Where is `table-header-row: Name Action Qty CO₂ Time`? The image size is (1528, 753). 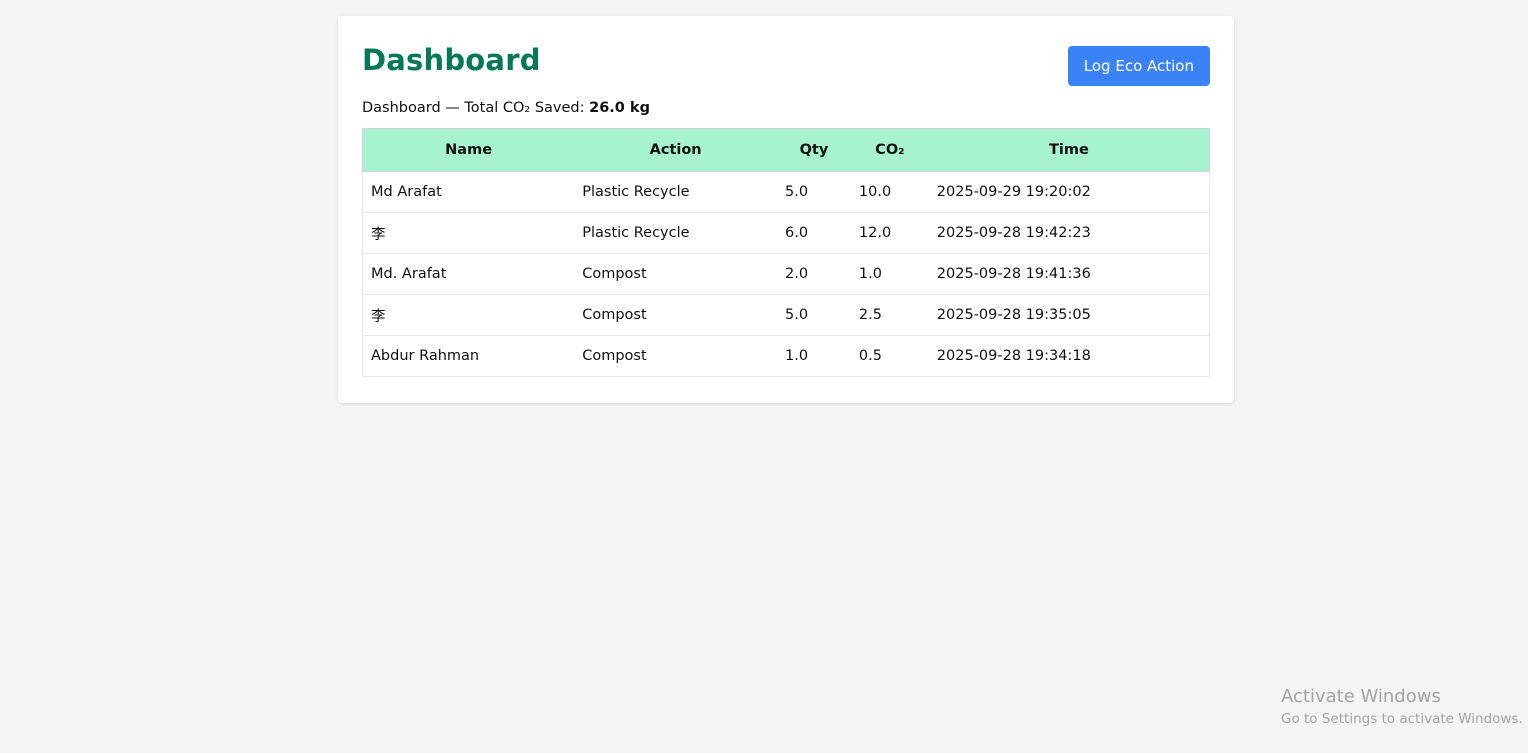 table-header-row: Name Action Qty CO₂ Time is located at coordinates (786, 150).